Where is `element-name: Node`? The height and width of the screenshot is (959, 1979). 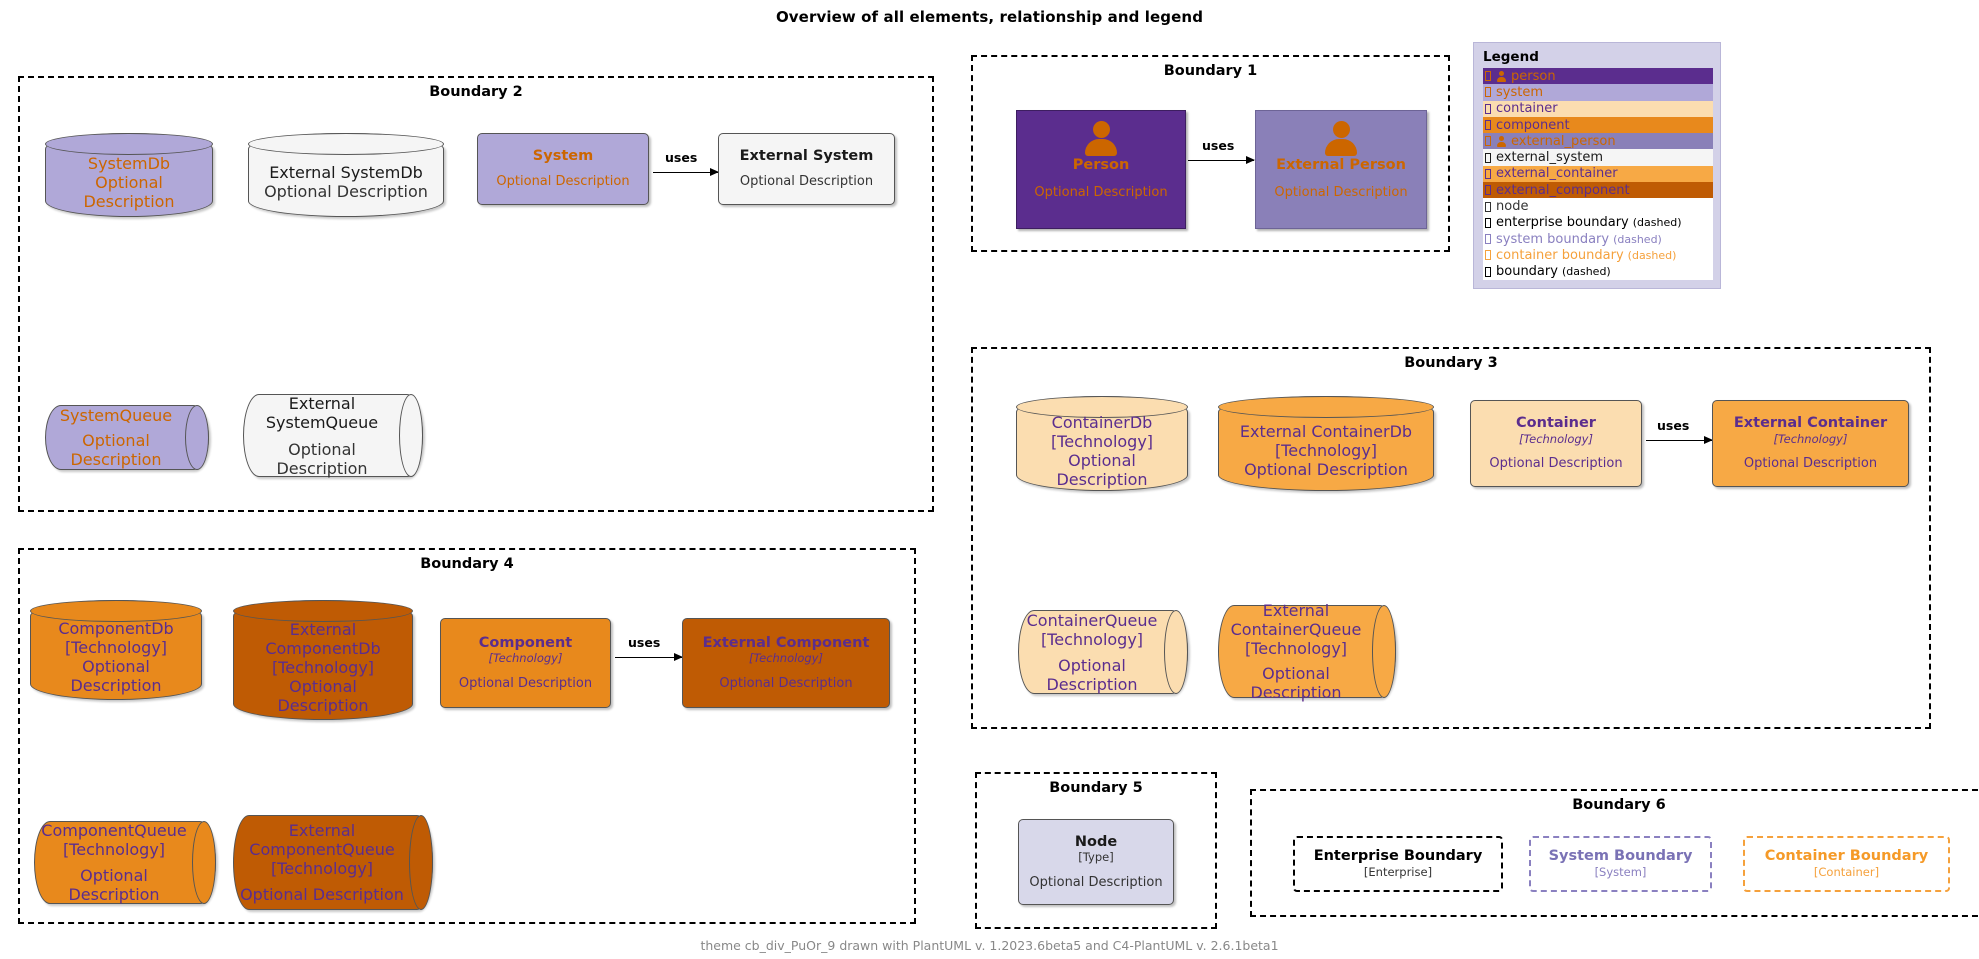 element-name: Node is located at coordinates (1096, 841).